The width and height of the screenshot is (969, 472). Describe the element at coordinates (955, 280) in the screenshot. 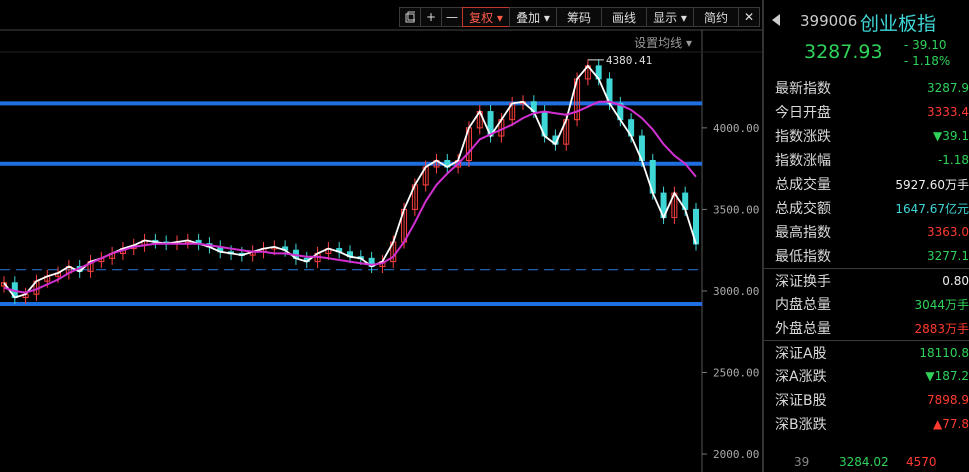

I see `quote-row-value: 0.80` at that location.